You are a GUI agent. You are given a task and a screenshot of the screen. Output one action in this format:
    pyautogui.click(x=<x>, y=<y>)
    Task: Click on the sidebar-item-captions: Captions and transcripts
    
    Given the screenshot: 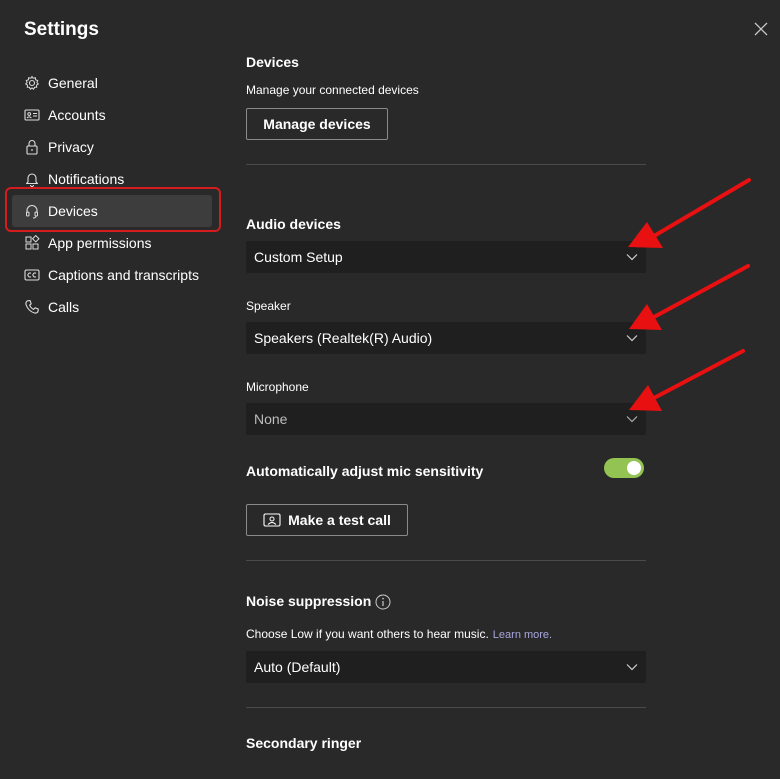 What is the action you would take?
    pyautogui.click(x=112, y=275)
    